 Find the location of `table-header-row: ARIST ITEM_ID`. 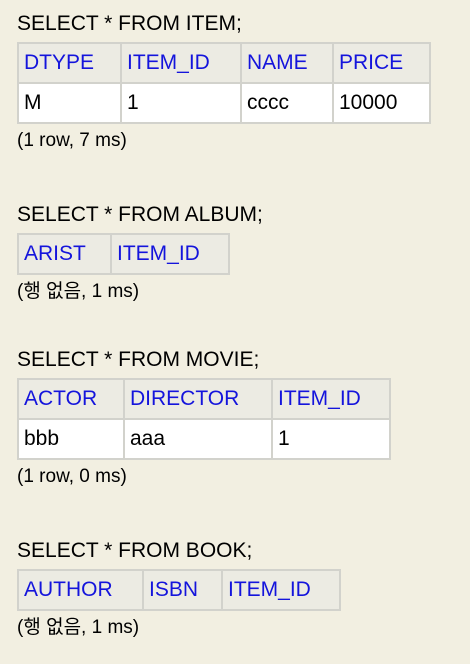

table-header-row: ARIST ITEM_ID is located at coordinates (123, 254).